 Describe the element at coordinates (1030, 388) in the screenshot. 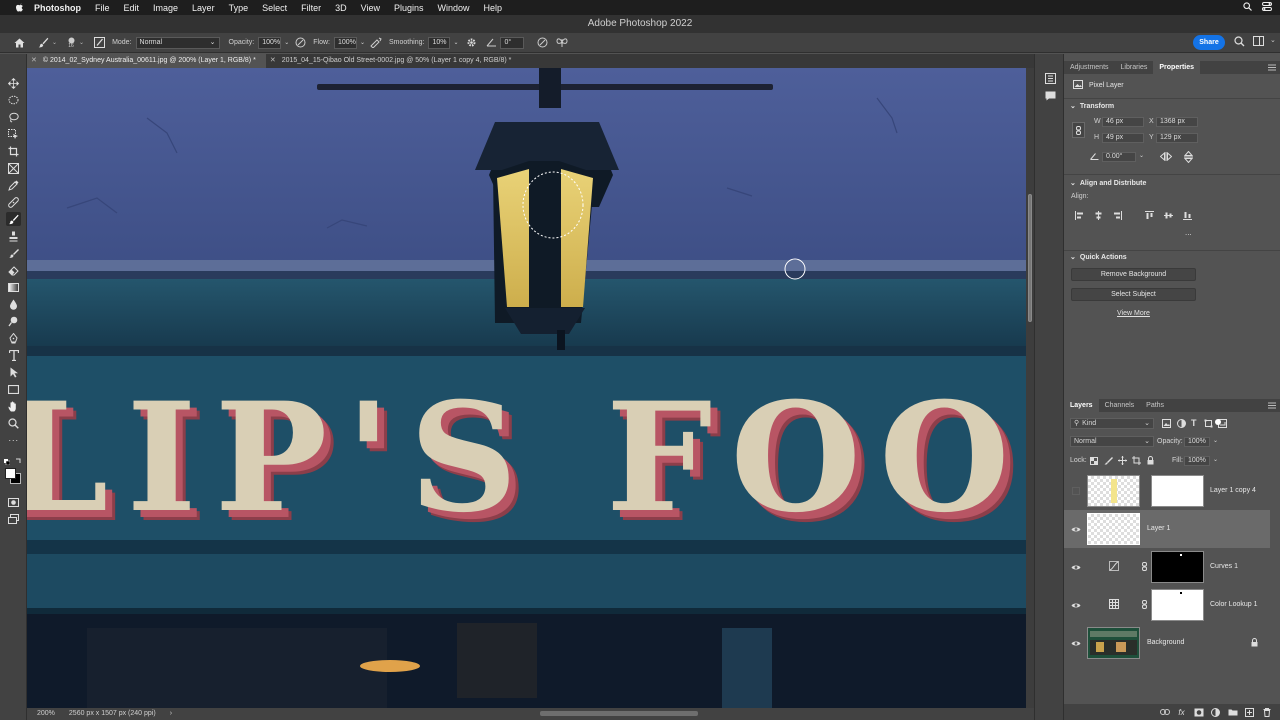

I see `vertical-scrollbar` at that location.